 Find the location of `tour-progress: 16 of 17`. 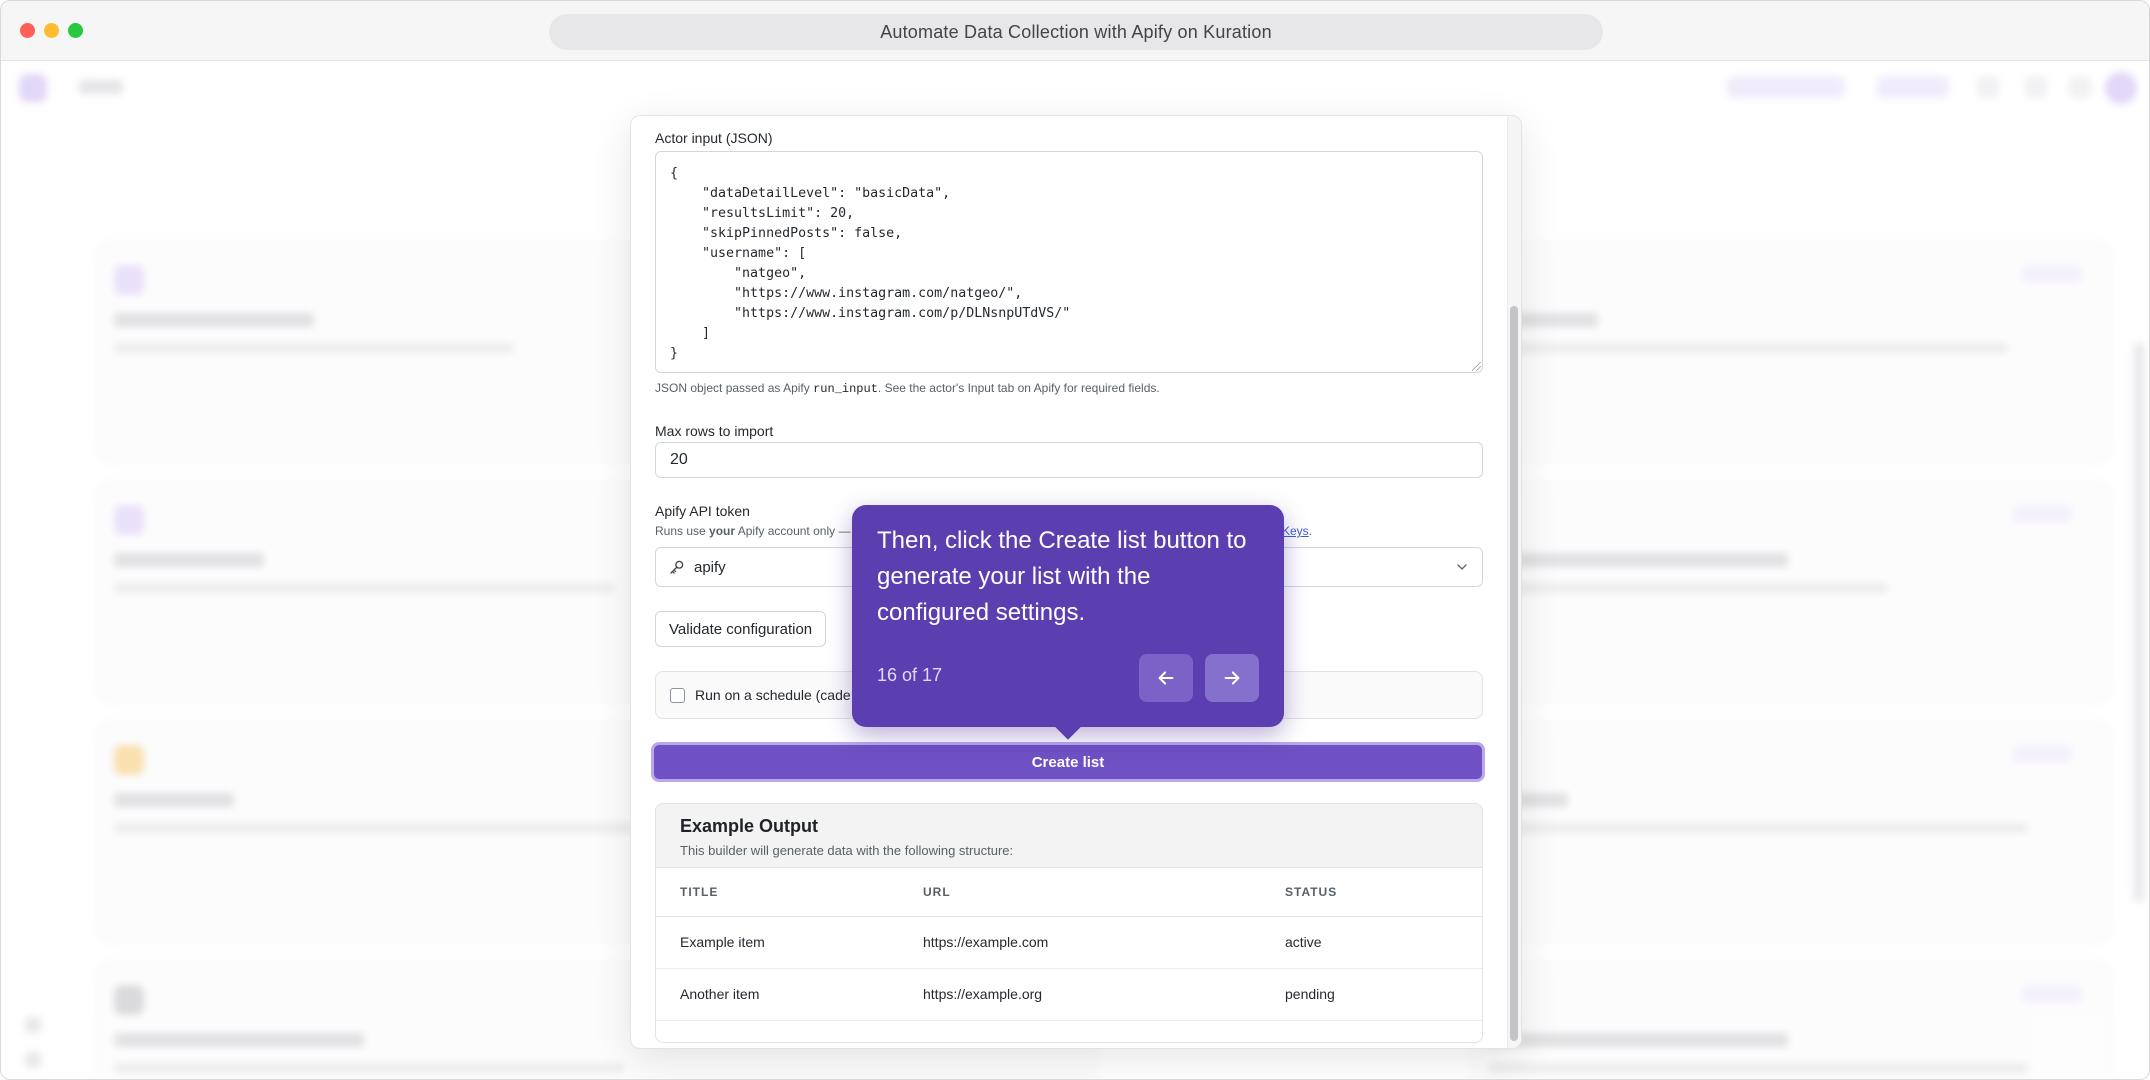

tour-progress: 16 of 17 is located at coordinates (910, 675).